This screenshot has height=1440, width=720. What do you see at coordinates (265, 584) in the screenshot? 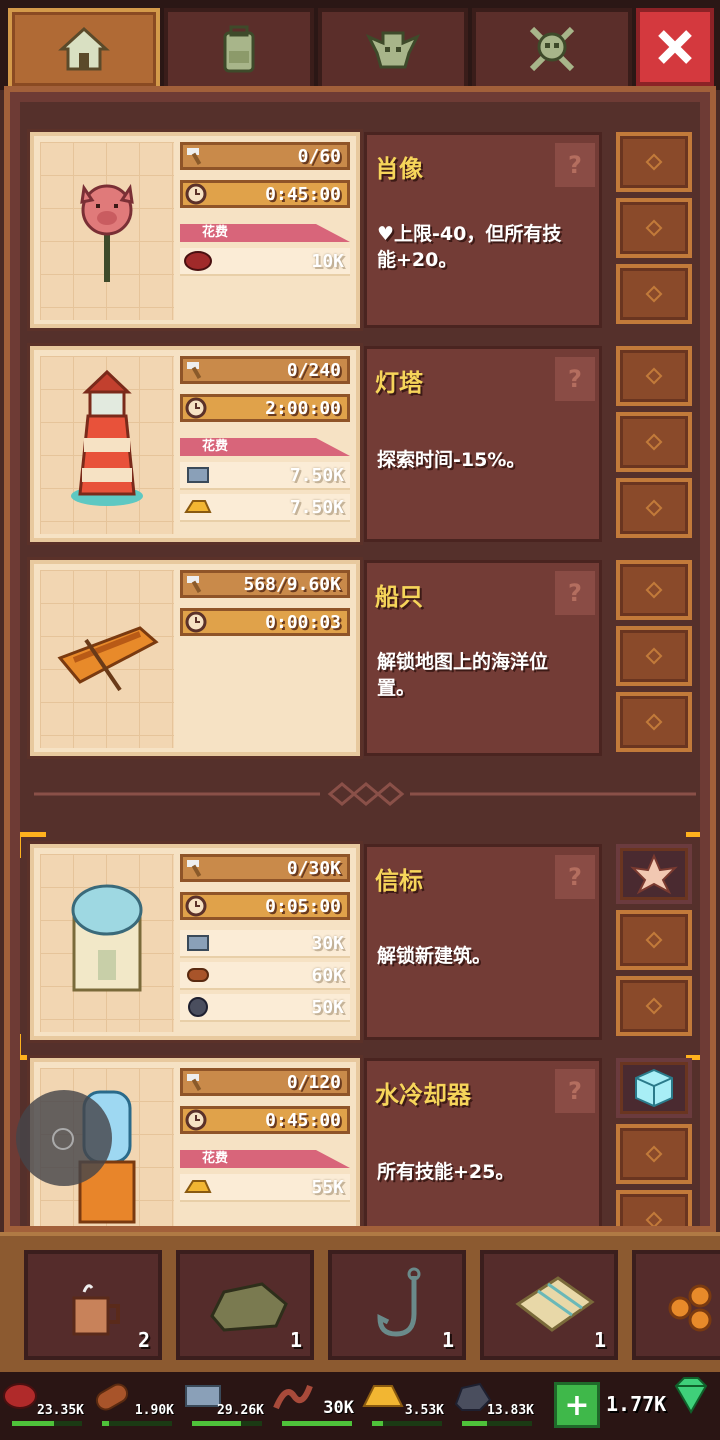
I see `build-progress: 568/9.60K` at bounding box center [265, 584].